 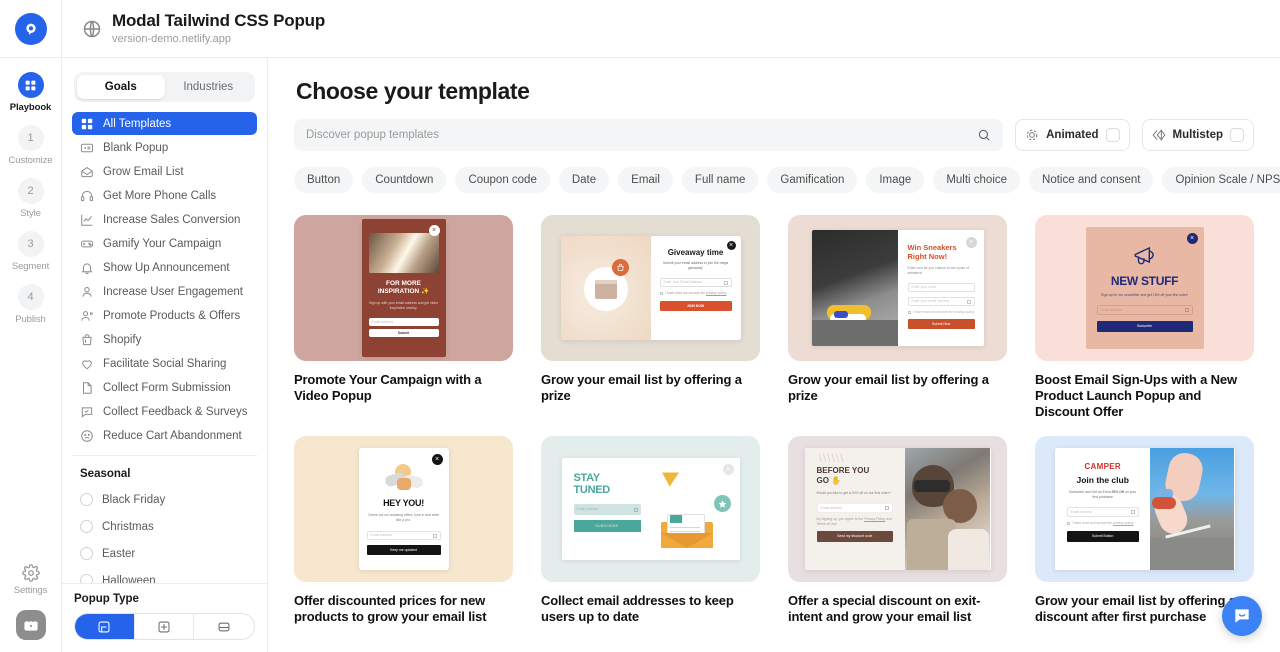 What do you see at coordinates (1112, 135) in the screenshot?
I see `filter-animated-checkbox` at bounding box center [1112, 135].